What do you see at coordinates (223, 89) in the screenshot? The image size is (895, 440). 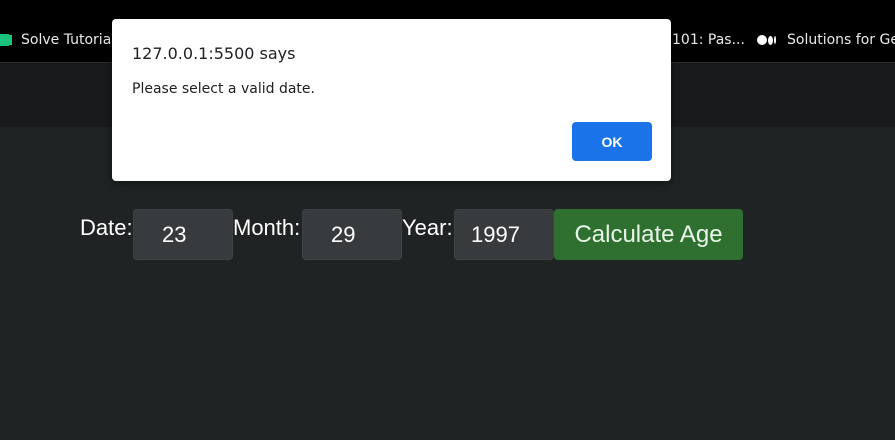 I see `dialog-message: Please select a valid date.` at bounding box center [223, 89].